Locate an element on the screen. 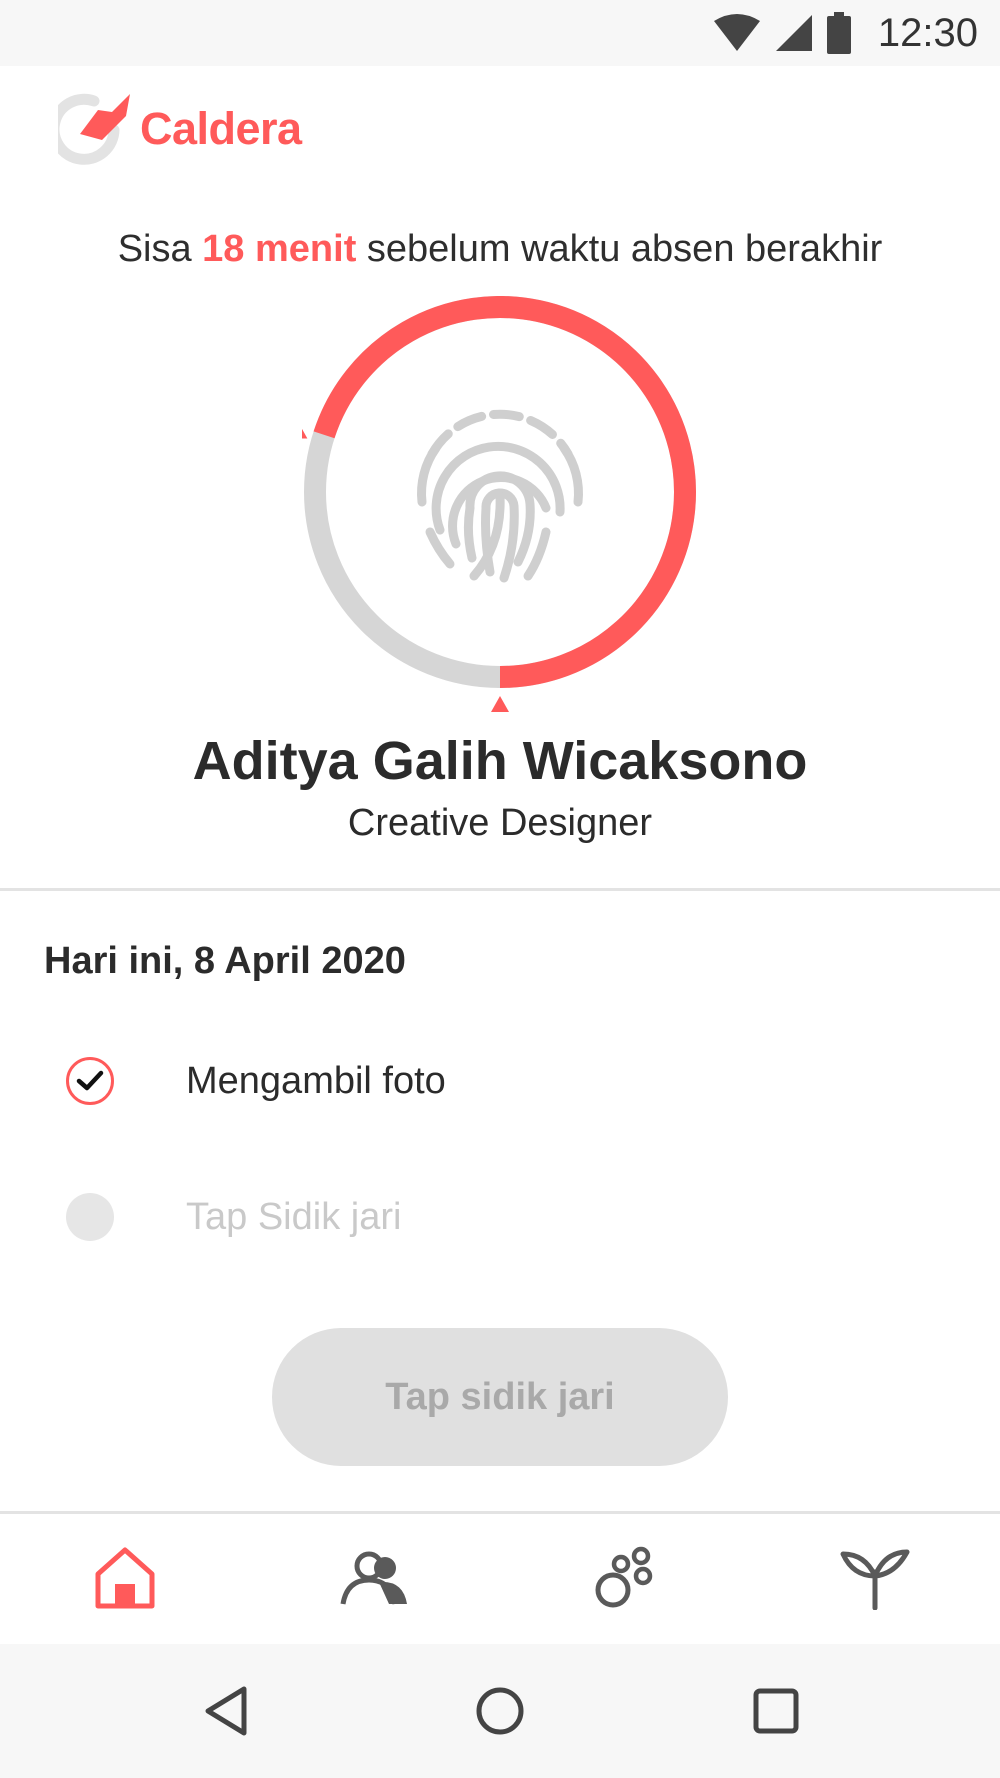 The width and height of the screenshot is (1000, 1778). tap-fingerprint-button: Tap sidik jari is located at coordinates (500, 1397).